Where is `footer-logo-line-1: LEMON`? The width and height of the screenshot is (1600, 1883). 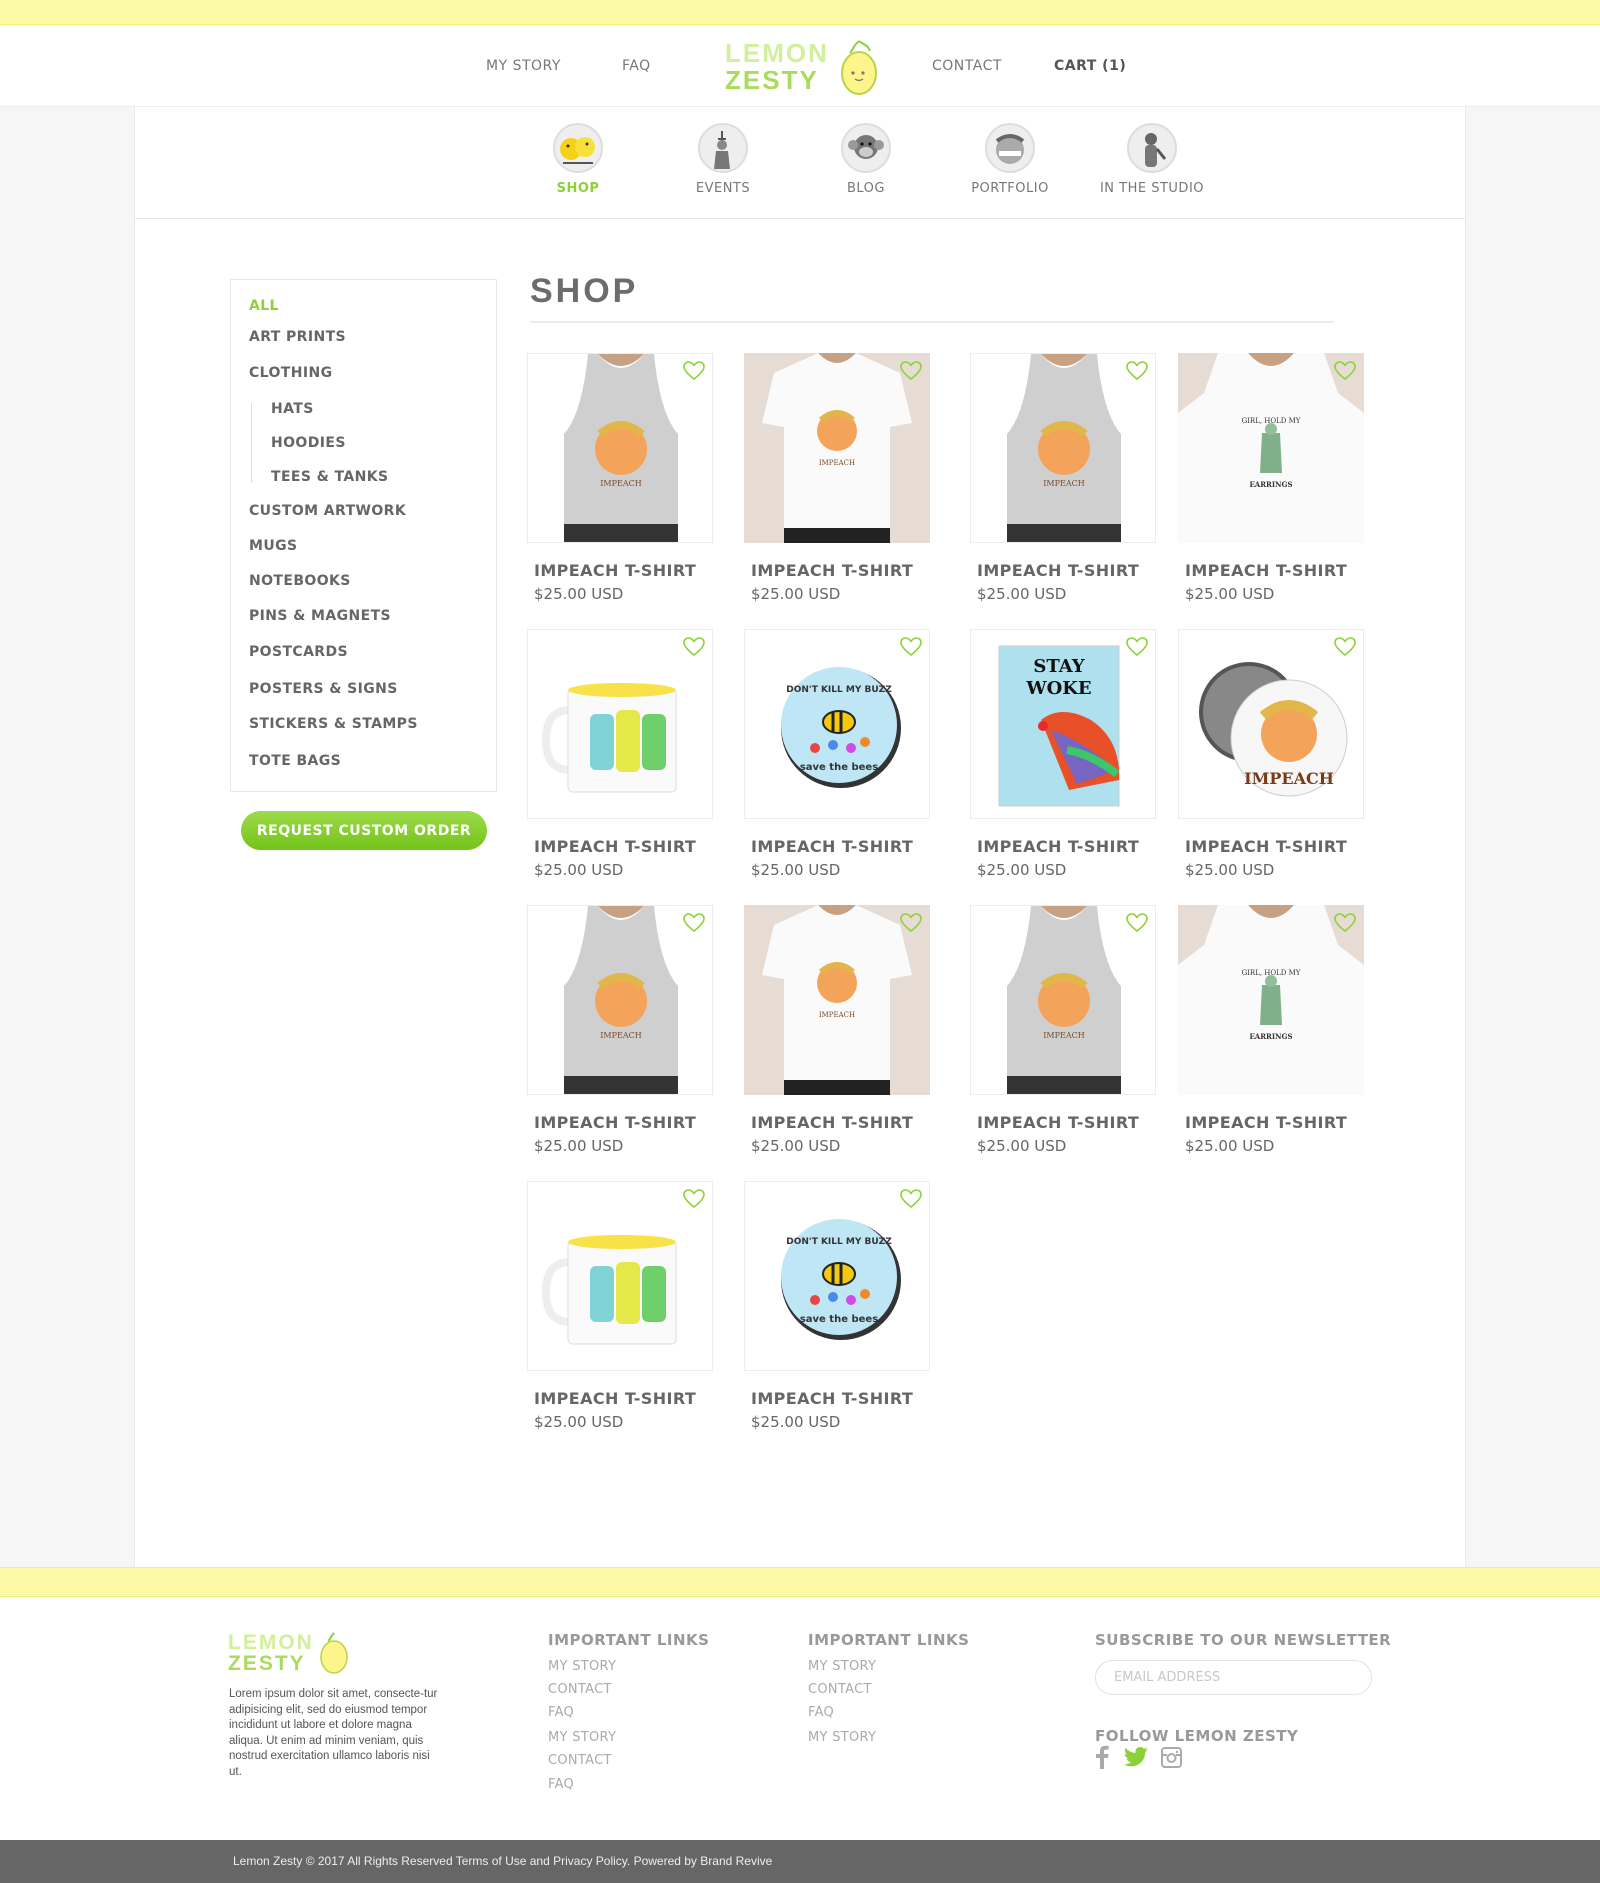 footer-logo-line-1: LEMON is located at coordinates (271, 1642).